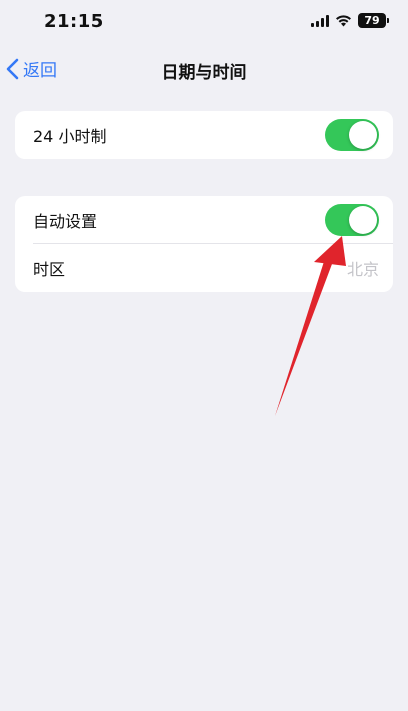  Describe the element at coordinates (204, 268) in the screenshot. I see `row-timezone: 时区 北京` at that location.